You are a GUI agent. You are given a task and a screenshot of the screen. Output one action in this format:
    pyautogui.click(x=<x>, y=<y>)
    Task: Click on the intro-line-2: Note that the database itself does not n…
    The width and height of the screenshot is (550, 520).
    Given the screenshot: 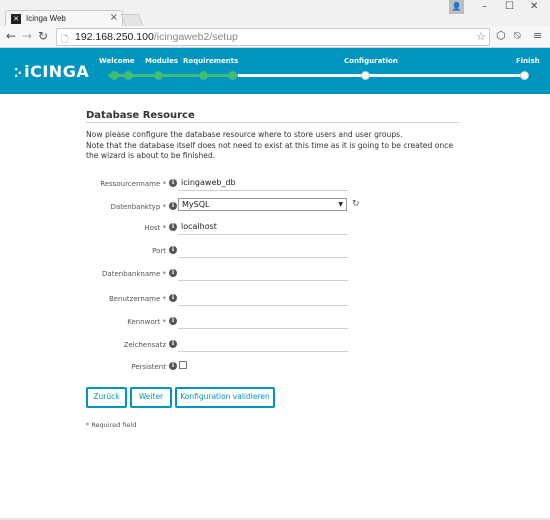 What is the action you would take?
    pyautogui.click(x=270, y=150)
    